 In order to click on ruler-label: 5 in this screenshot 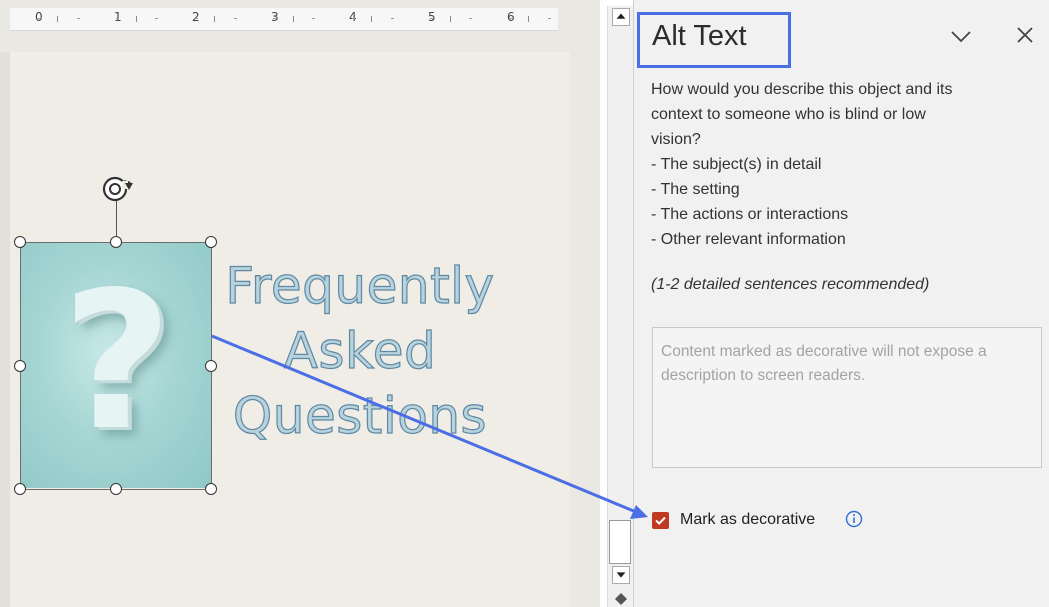, I will do `click(432, 17)`.